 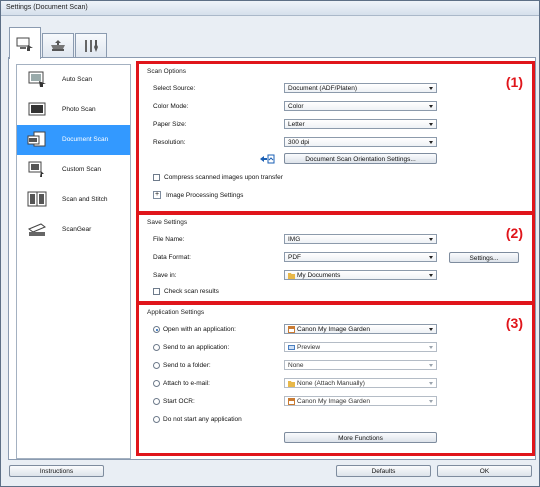 I want to click on color-mode-dropdown: Color, so click(x=360, y=106).